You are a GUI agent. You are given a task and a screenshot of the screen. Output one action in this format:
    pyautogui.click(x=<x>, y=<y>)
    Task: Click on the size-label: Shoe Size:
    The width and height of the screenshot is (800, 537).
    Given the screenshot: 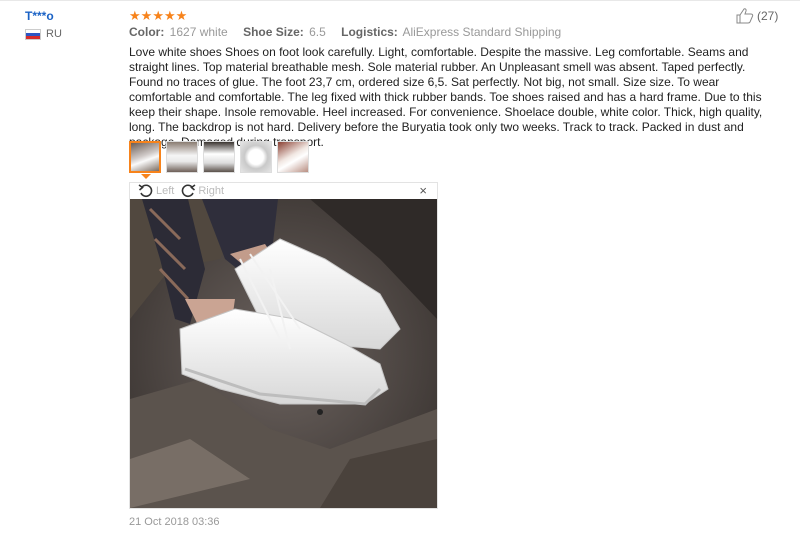 What is the action you would take?
    pyautogui.click(x=273, y=32)
    